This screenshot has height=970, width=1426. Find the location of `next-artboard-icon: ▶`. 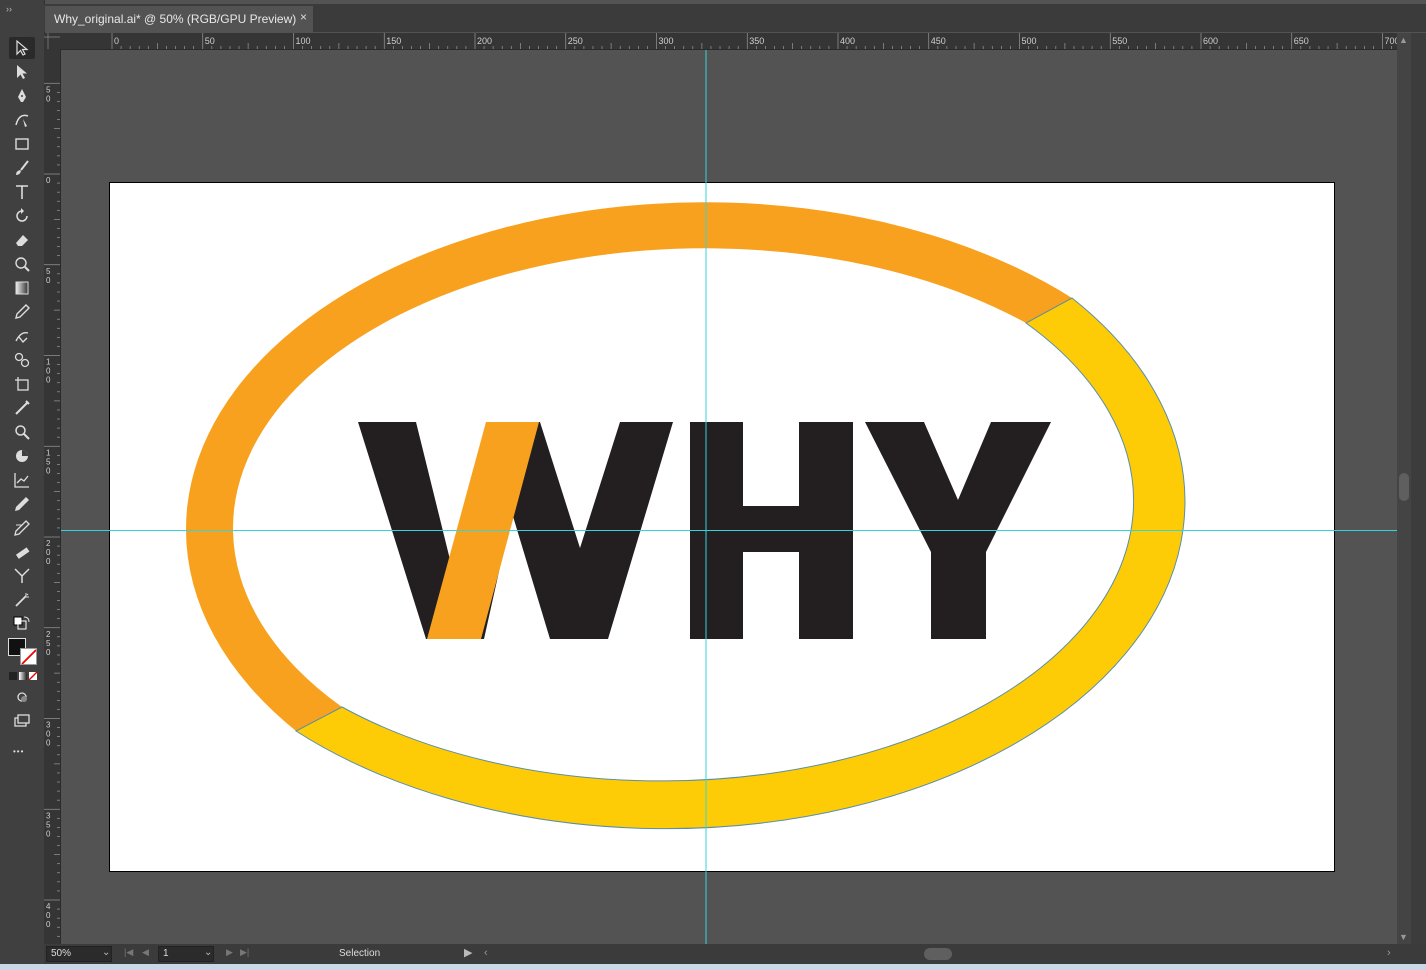

next-artboard-icon: ▶ is located at coordinates (229, 952).